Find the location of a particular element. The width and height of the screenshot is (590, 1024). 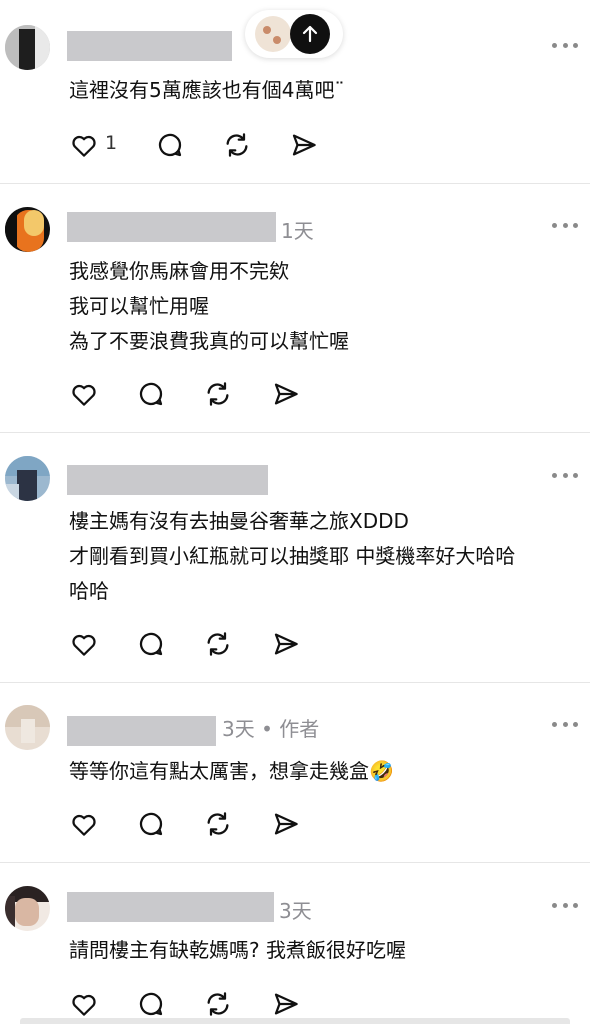

scroll-to-top-button is located at coordinates (310, 34).